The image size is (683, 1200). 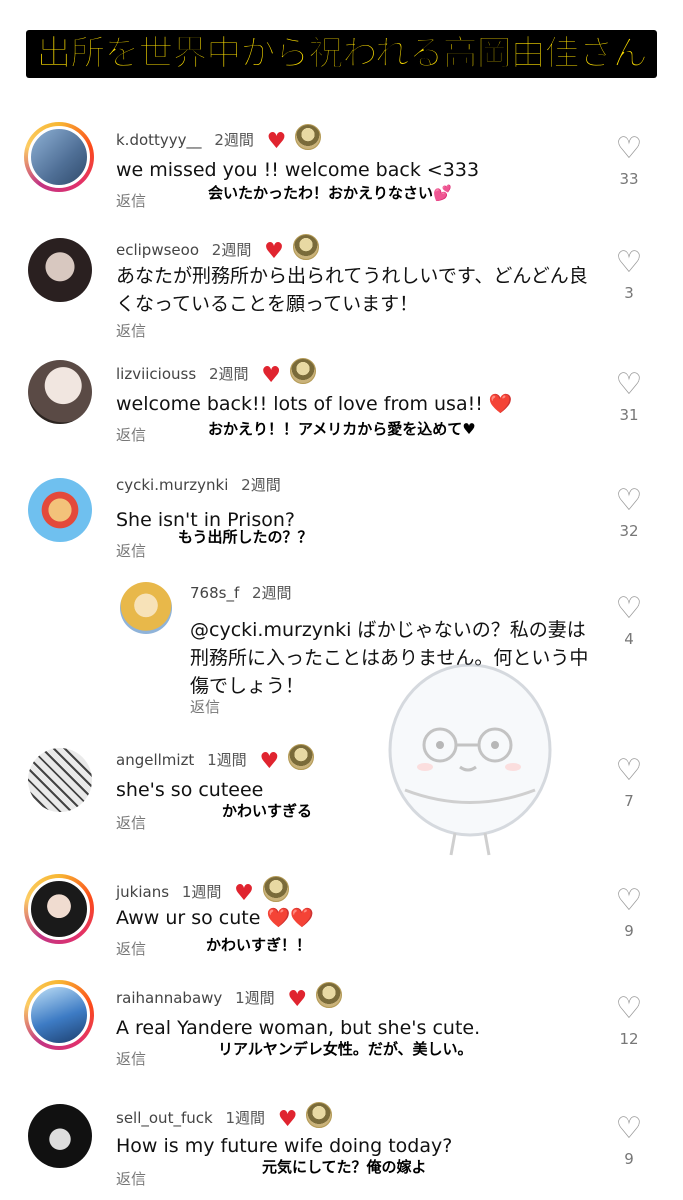 I want to click on page-title: 出所を世界中から祝われる高岡由佳さん, so click(x=341, y=54).